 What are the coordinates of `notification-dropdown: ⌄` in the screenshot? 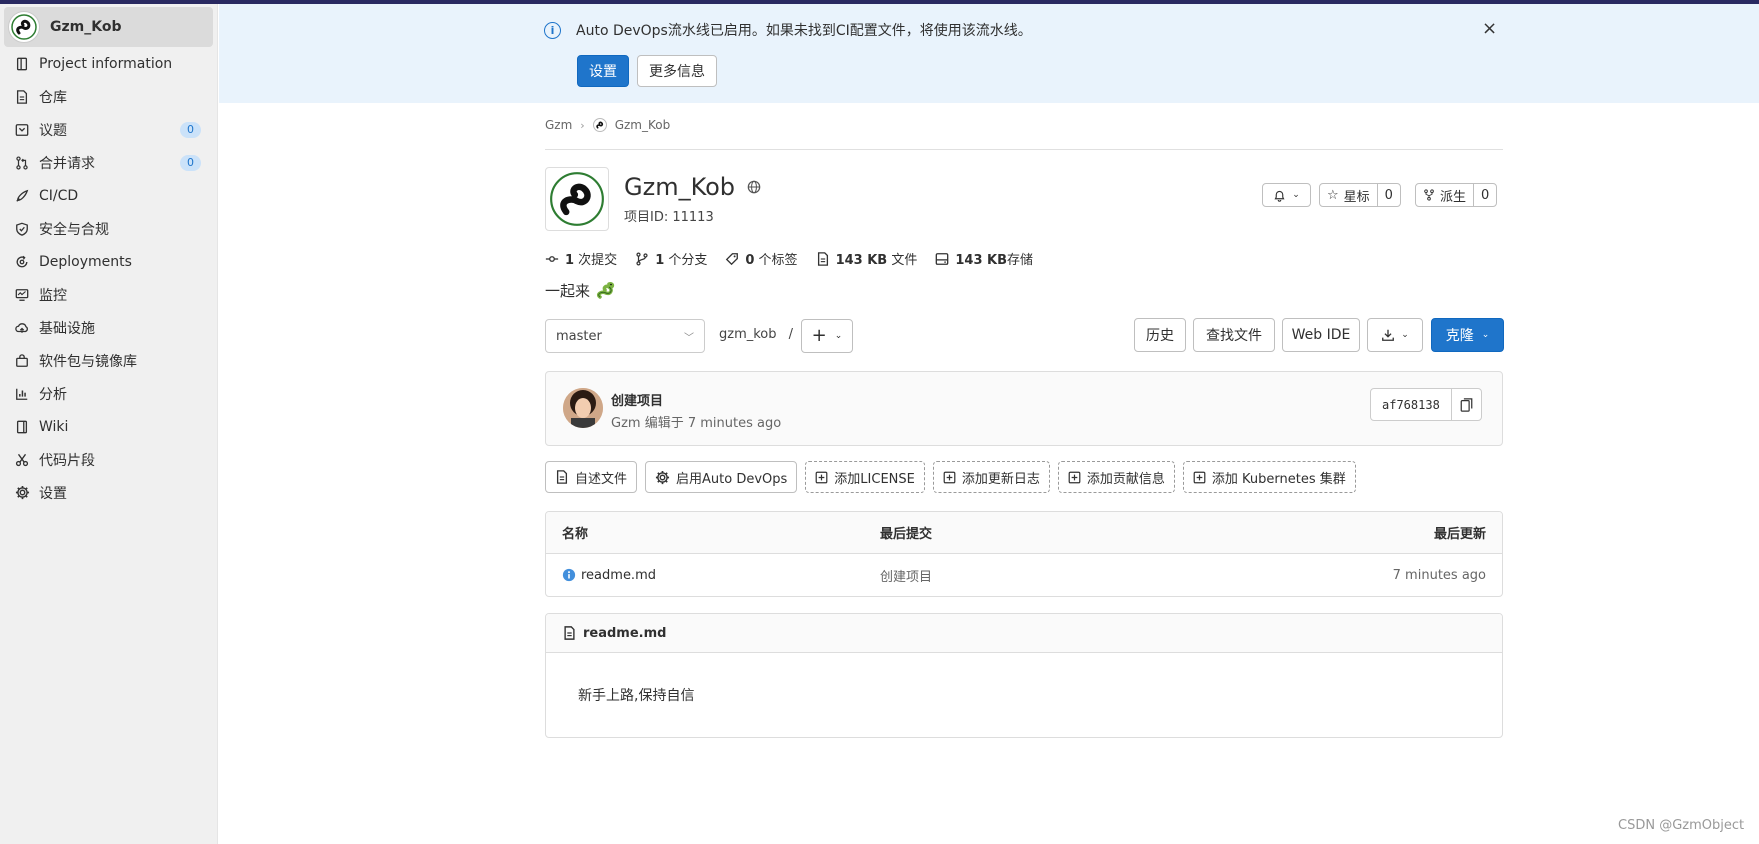 It's located at (1286, 195).